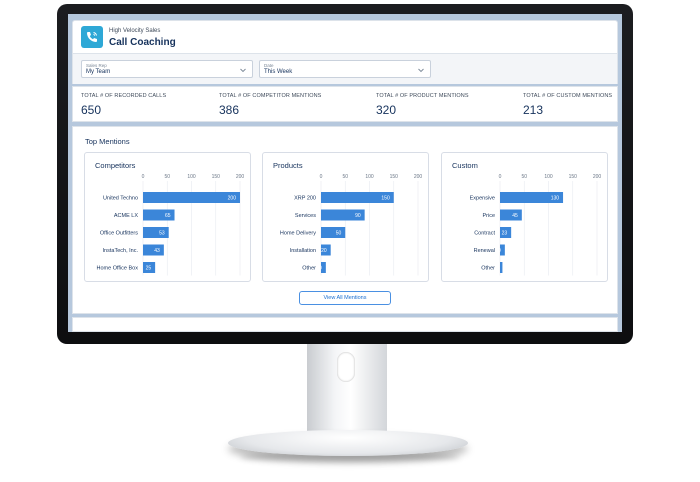  What do you see at coordinates (568, 96) in the screenshot?
I see `stat-label: TOTAL # OF CUSTOM MENTIONS` at bounding box center [568, 96].